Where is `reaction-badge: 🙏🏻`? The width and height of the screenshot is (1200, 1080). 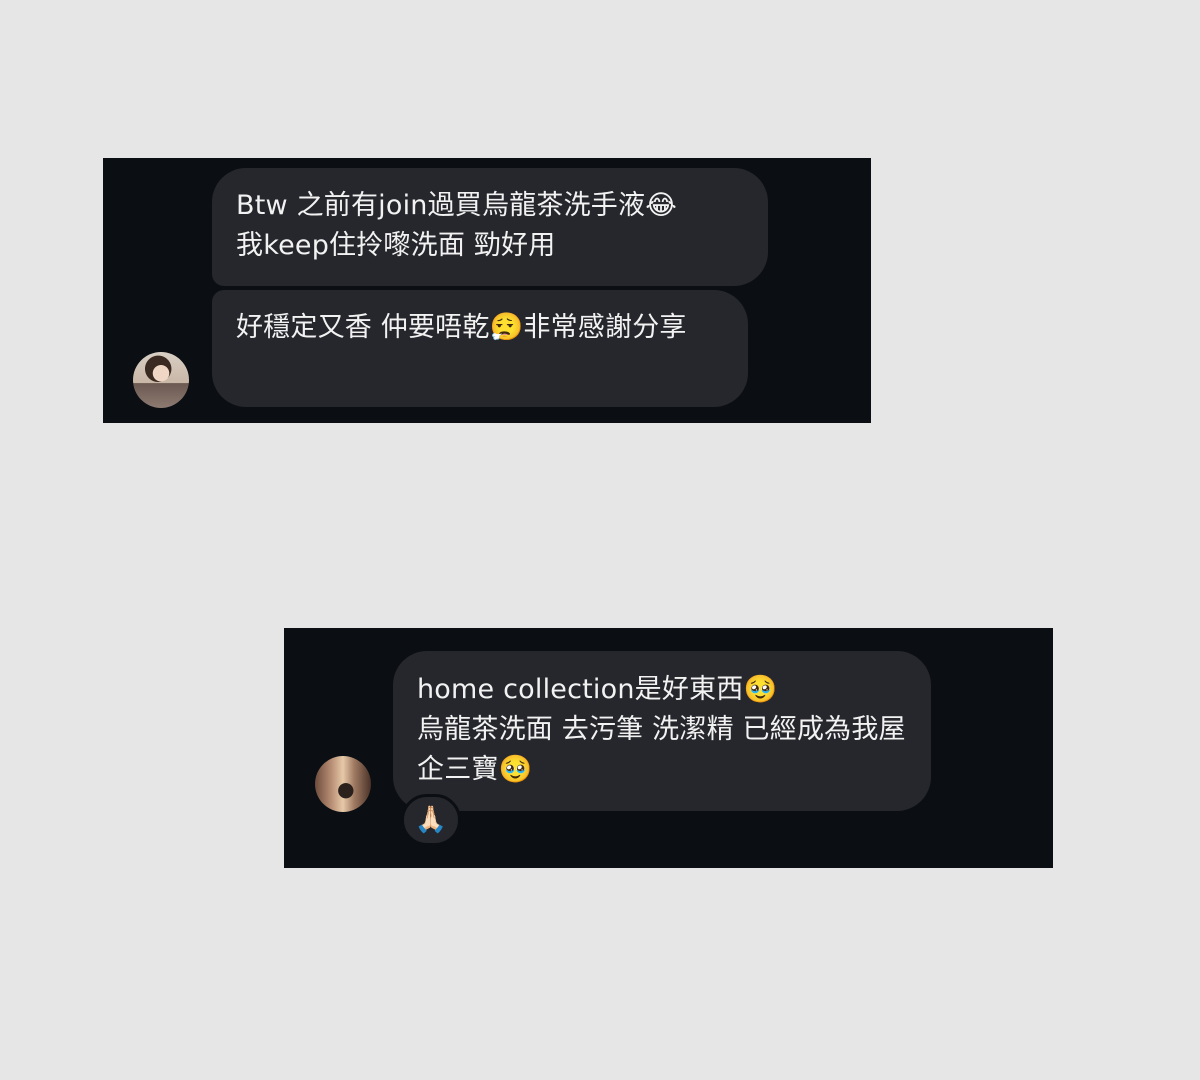
reaction-badge: 🙏🏻 is located at coordinates (431, 820).